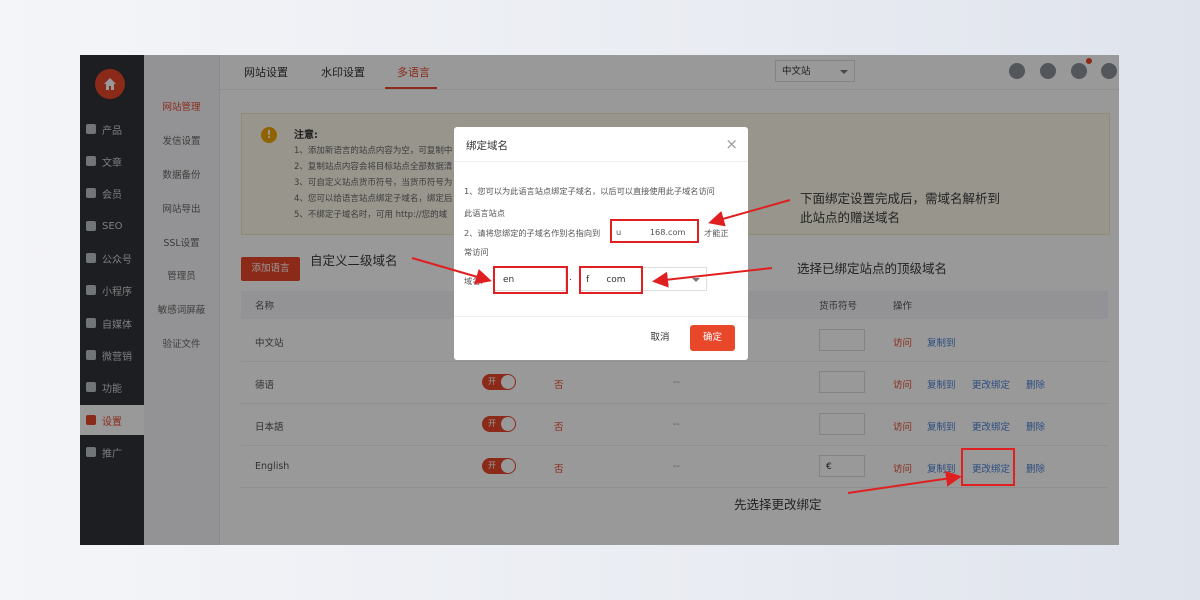  Describe the element at coordinates (354, 260) in the screenshot. I see `annotation-subdomain: 自定义二级域名` at that location.